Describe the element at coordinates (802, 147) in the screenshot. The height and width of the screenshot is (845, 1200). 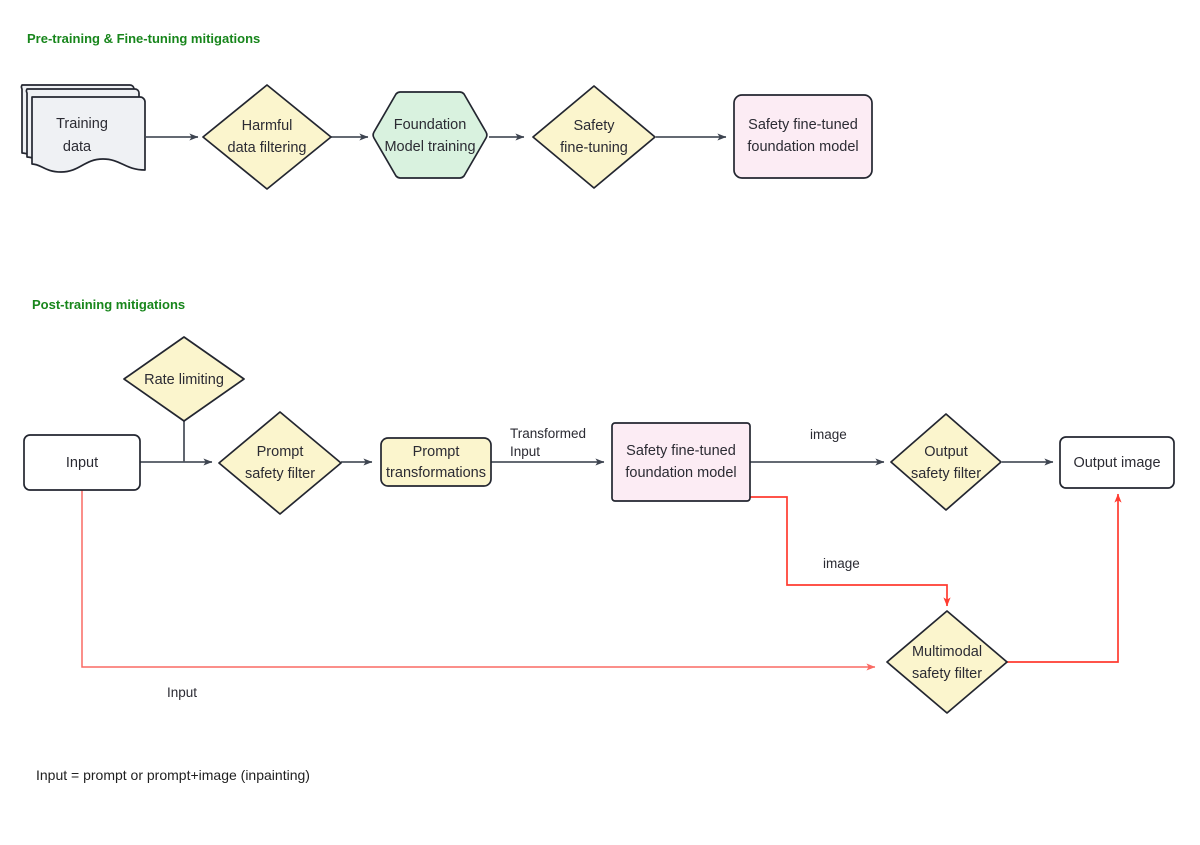
I see `node-label-sftm-top-line2: foundation model` at that location.